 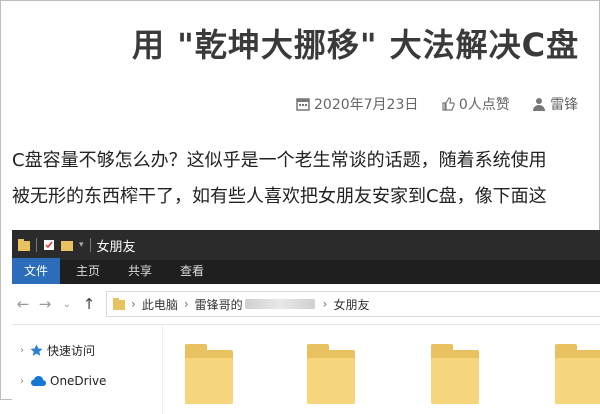 I want to click on new-folder-icon, so click(x=67, y=245).